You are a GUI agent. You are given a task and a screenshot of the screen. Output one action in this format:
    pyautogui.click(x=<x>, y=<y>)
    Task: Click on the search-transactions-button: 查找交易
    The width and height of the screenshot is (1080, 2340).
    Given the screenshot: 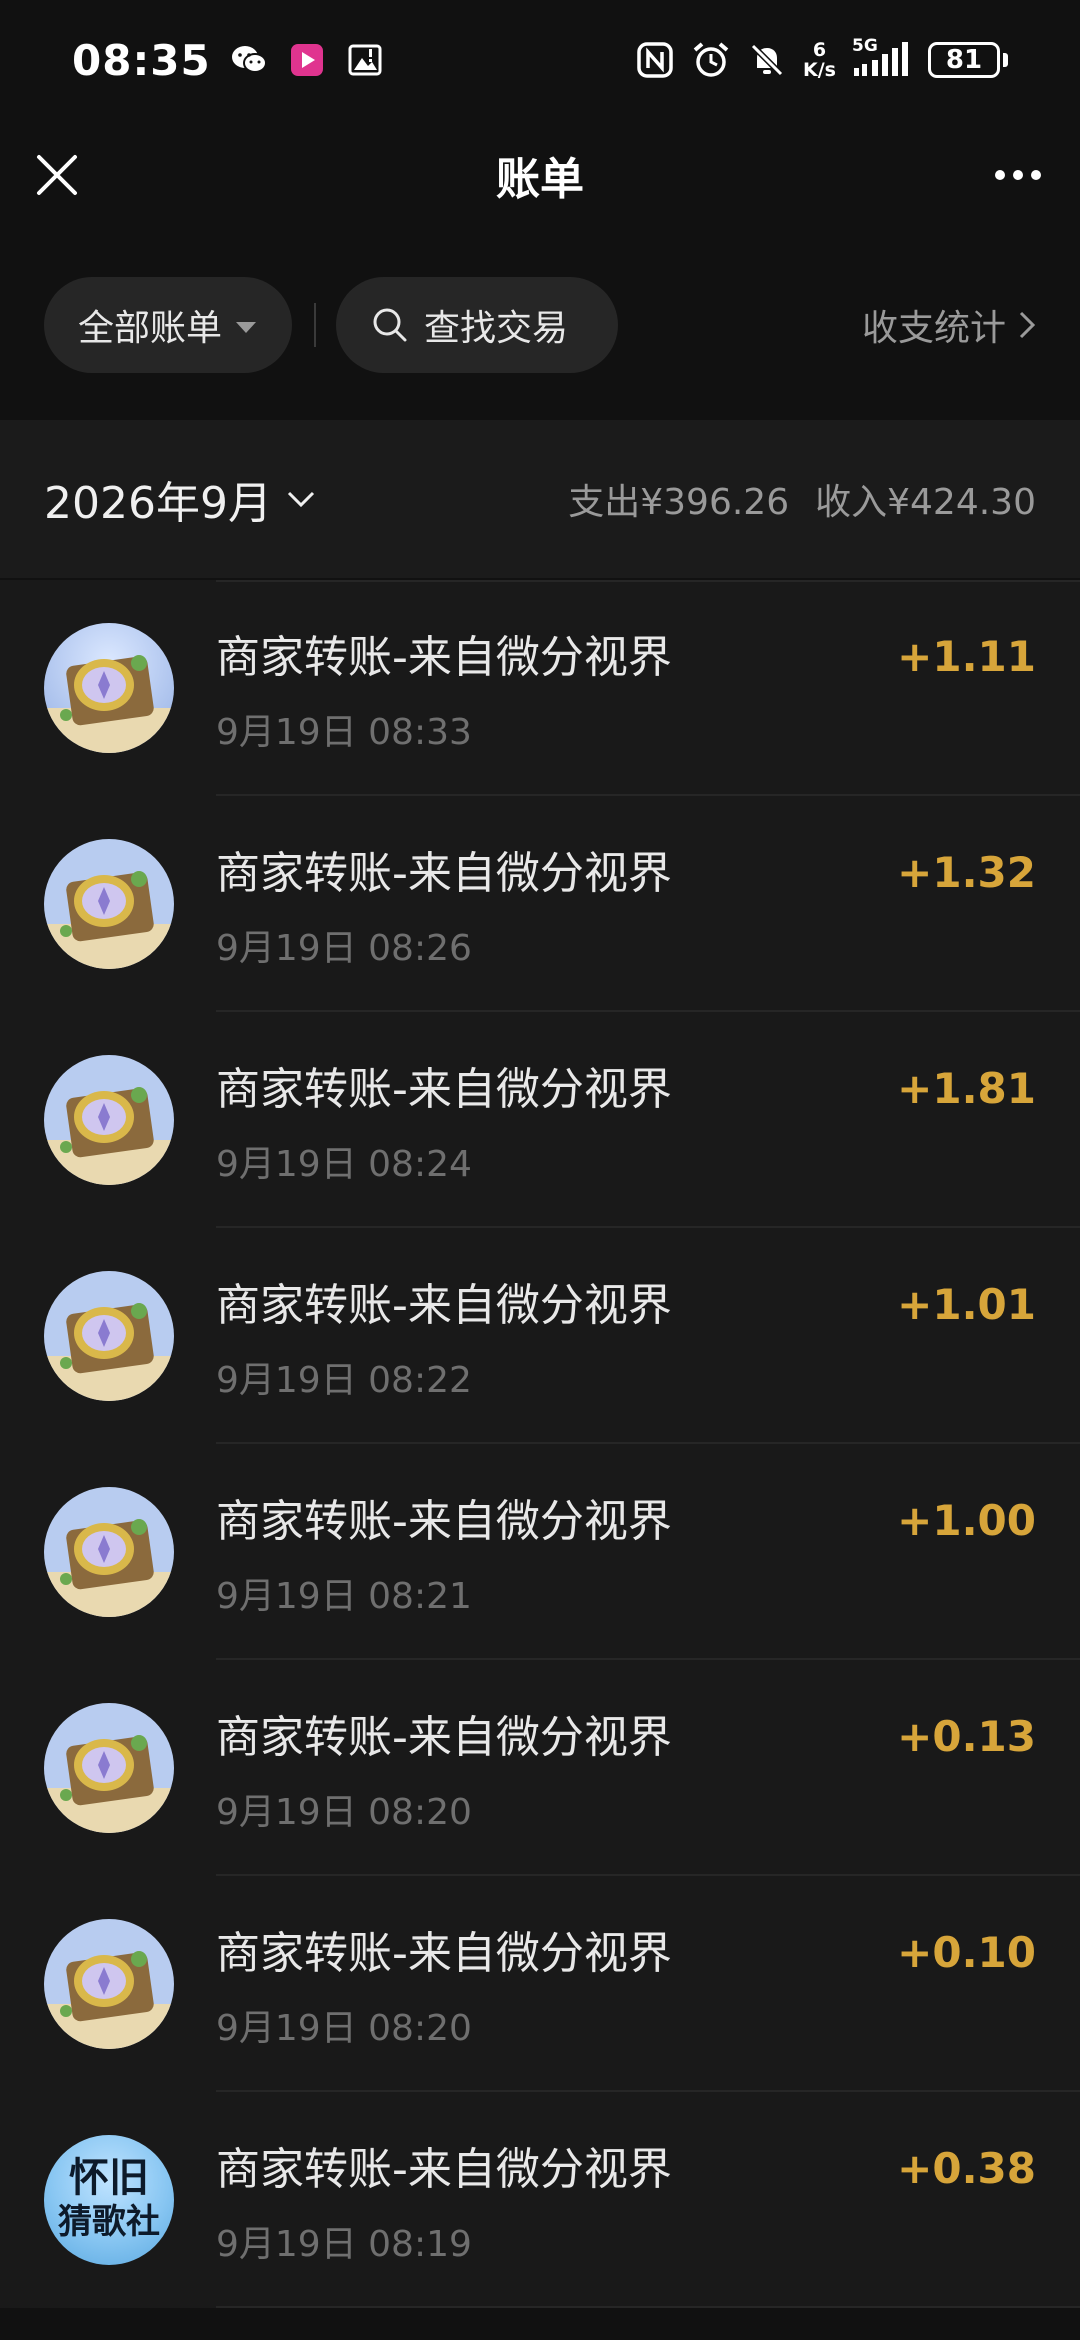 What is the action you would take?
    pyautogui.click(x=477, y=325)
    